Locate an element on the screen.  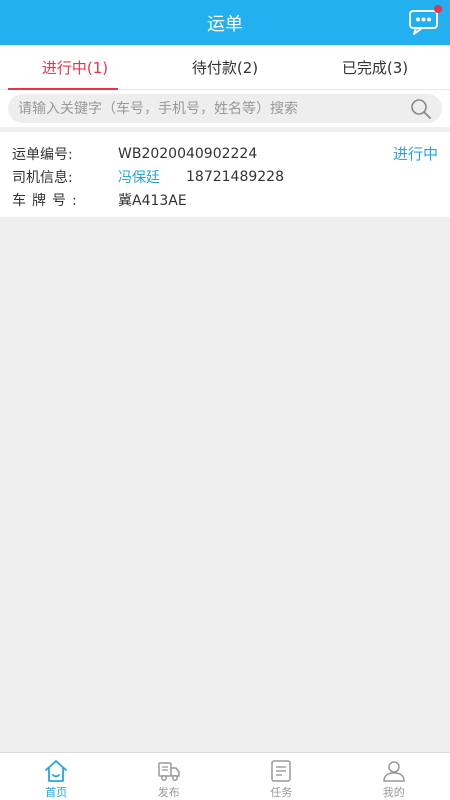
user-icon is located at coordinates (394, 771).